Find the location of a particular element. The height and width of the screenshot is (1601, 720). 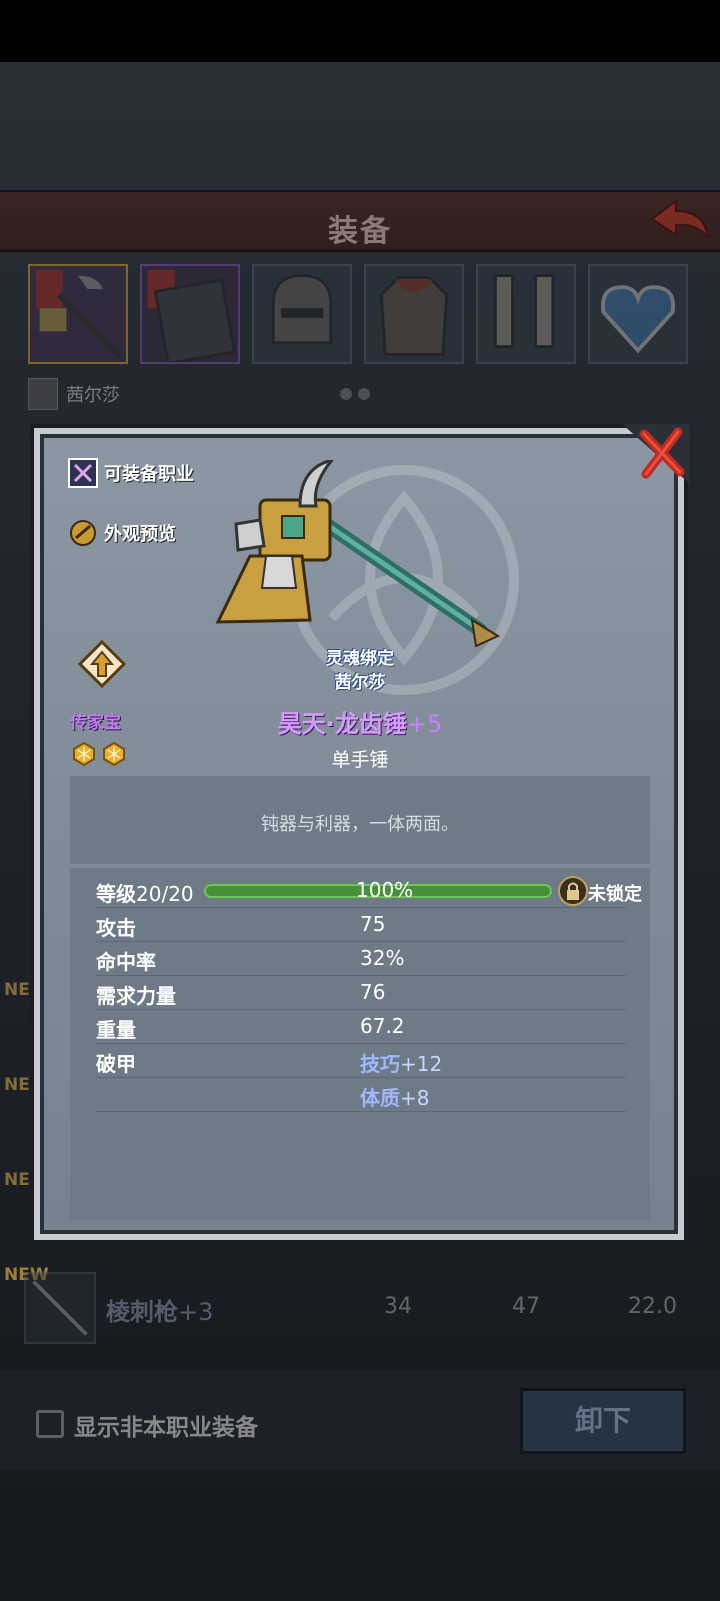

header-band: 装备 is located at coordinates (360, 221).